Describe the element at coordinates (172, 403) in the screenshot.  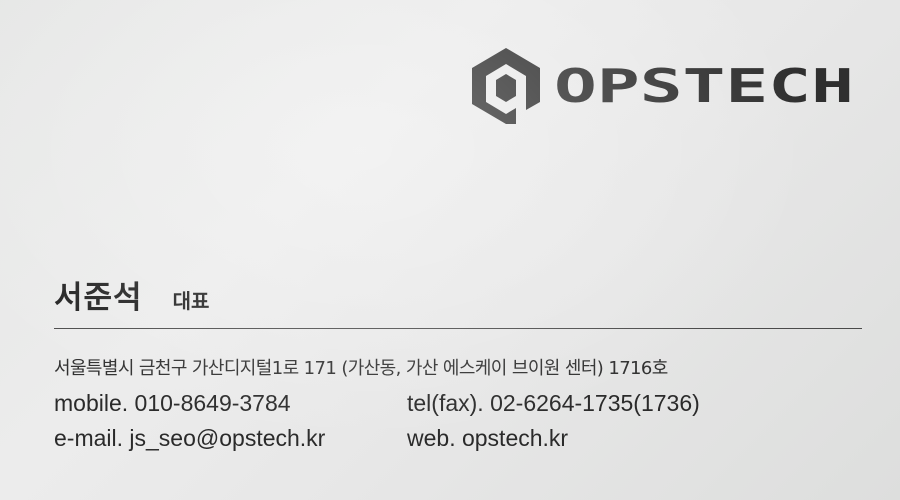
I see `mobile-number: mobile. 010-8649-3784` at that location.